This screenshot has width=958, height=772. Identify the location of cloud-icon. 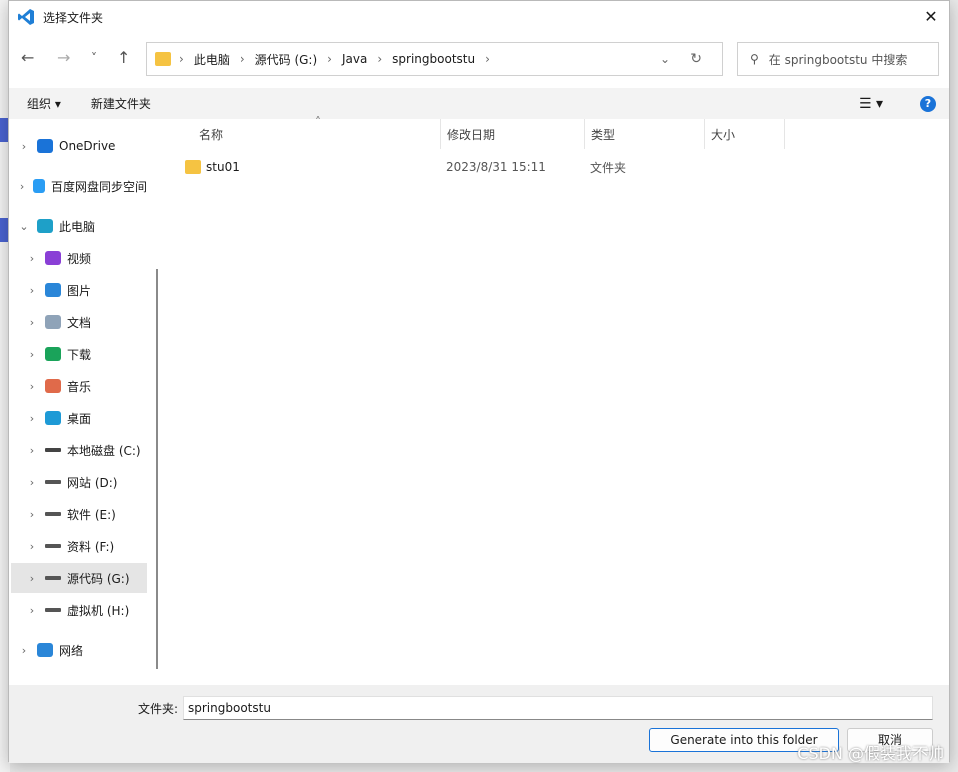
(45, 146).